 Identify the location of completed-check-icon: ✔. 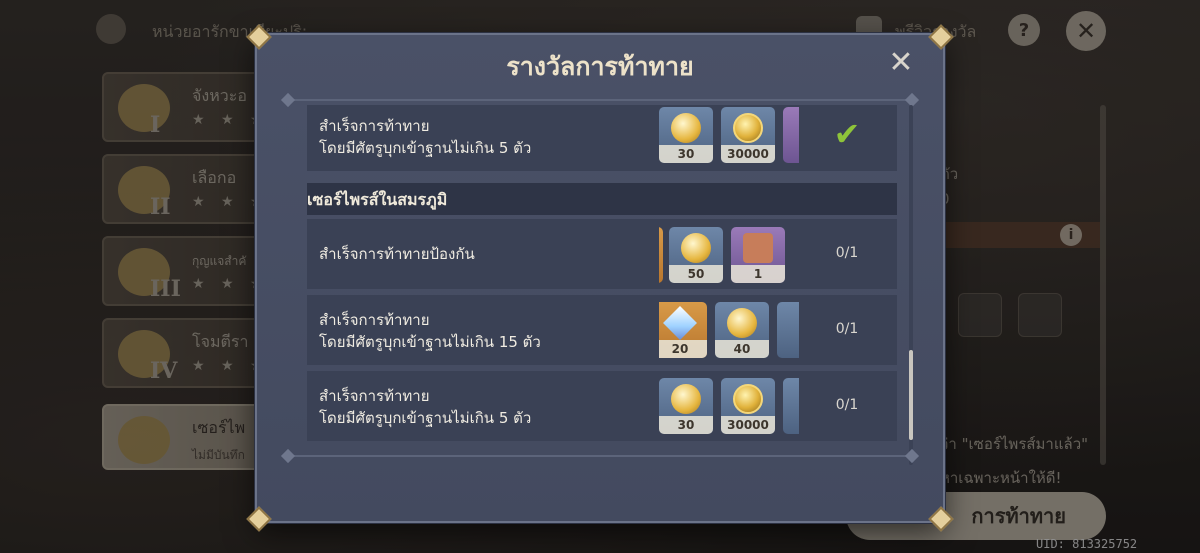
(847, 134).